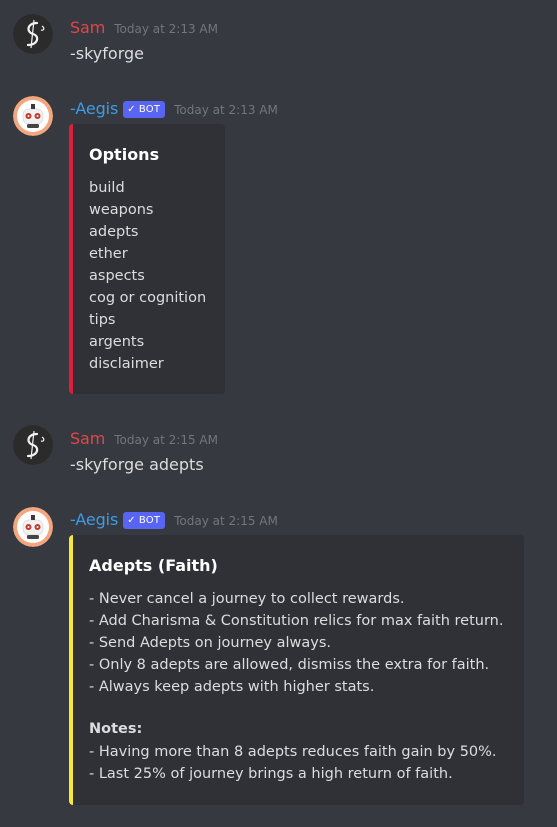 The height and width of the screenshot is (827, 557). I want to click on embed-title: Adepts (Faith), so click(153, 565).